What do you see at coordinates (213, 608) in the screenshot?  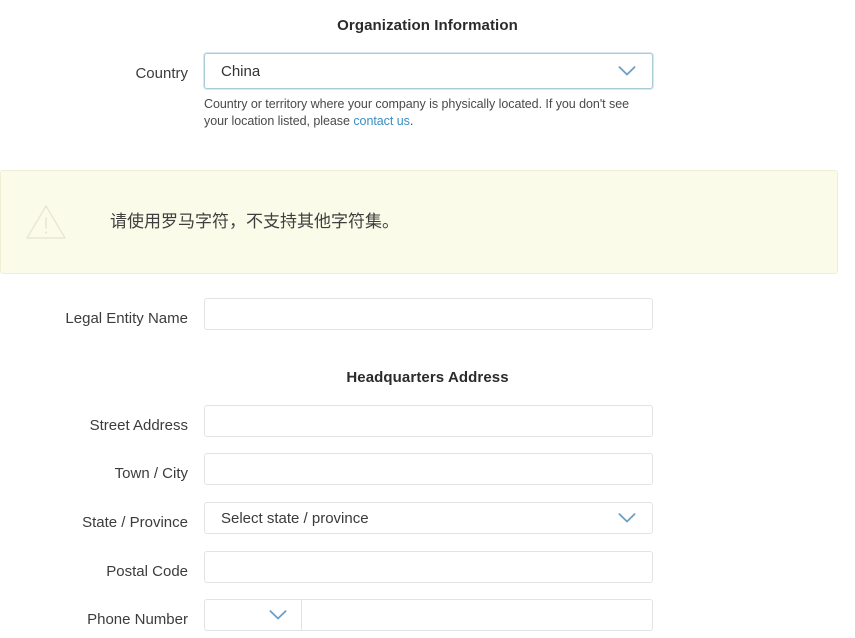 I see `phone-country-code-value` at bounding box center [213, 608].